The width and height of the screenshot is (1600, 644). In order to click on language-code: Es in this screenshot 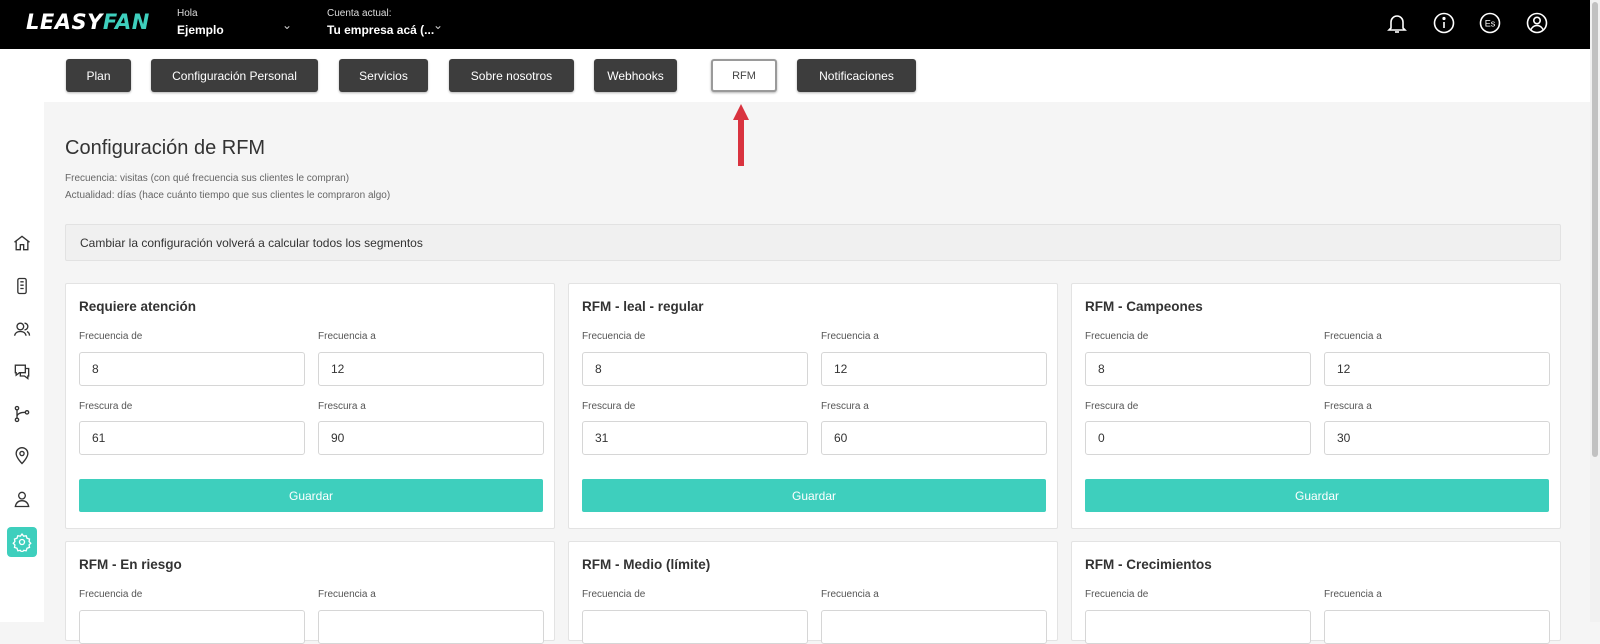, I will do `click(1490, 24)`.